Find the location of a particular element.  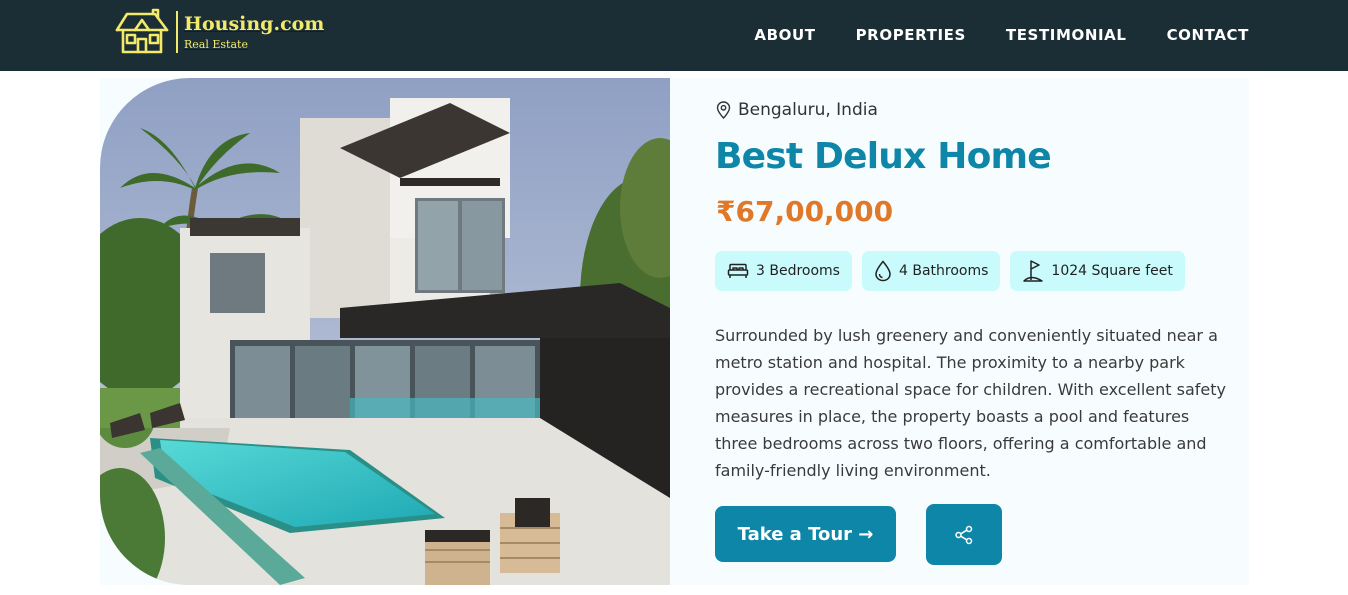

location-text: Bengaluru, India is located at coordinates (808, 110).